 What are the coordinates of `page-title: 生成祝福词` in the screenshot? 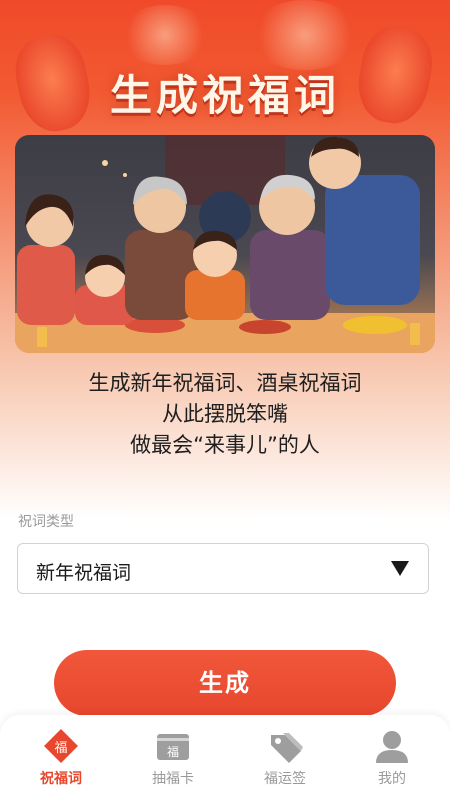 It's located at (224, 95).